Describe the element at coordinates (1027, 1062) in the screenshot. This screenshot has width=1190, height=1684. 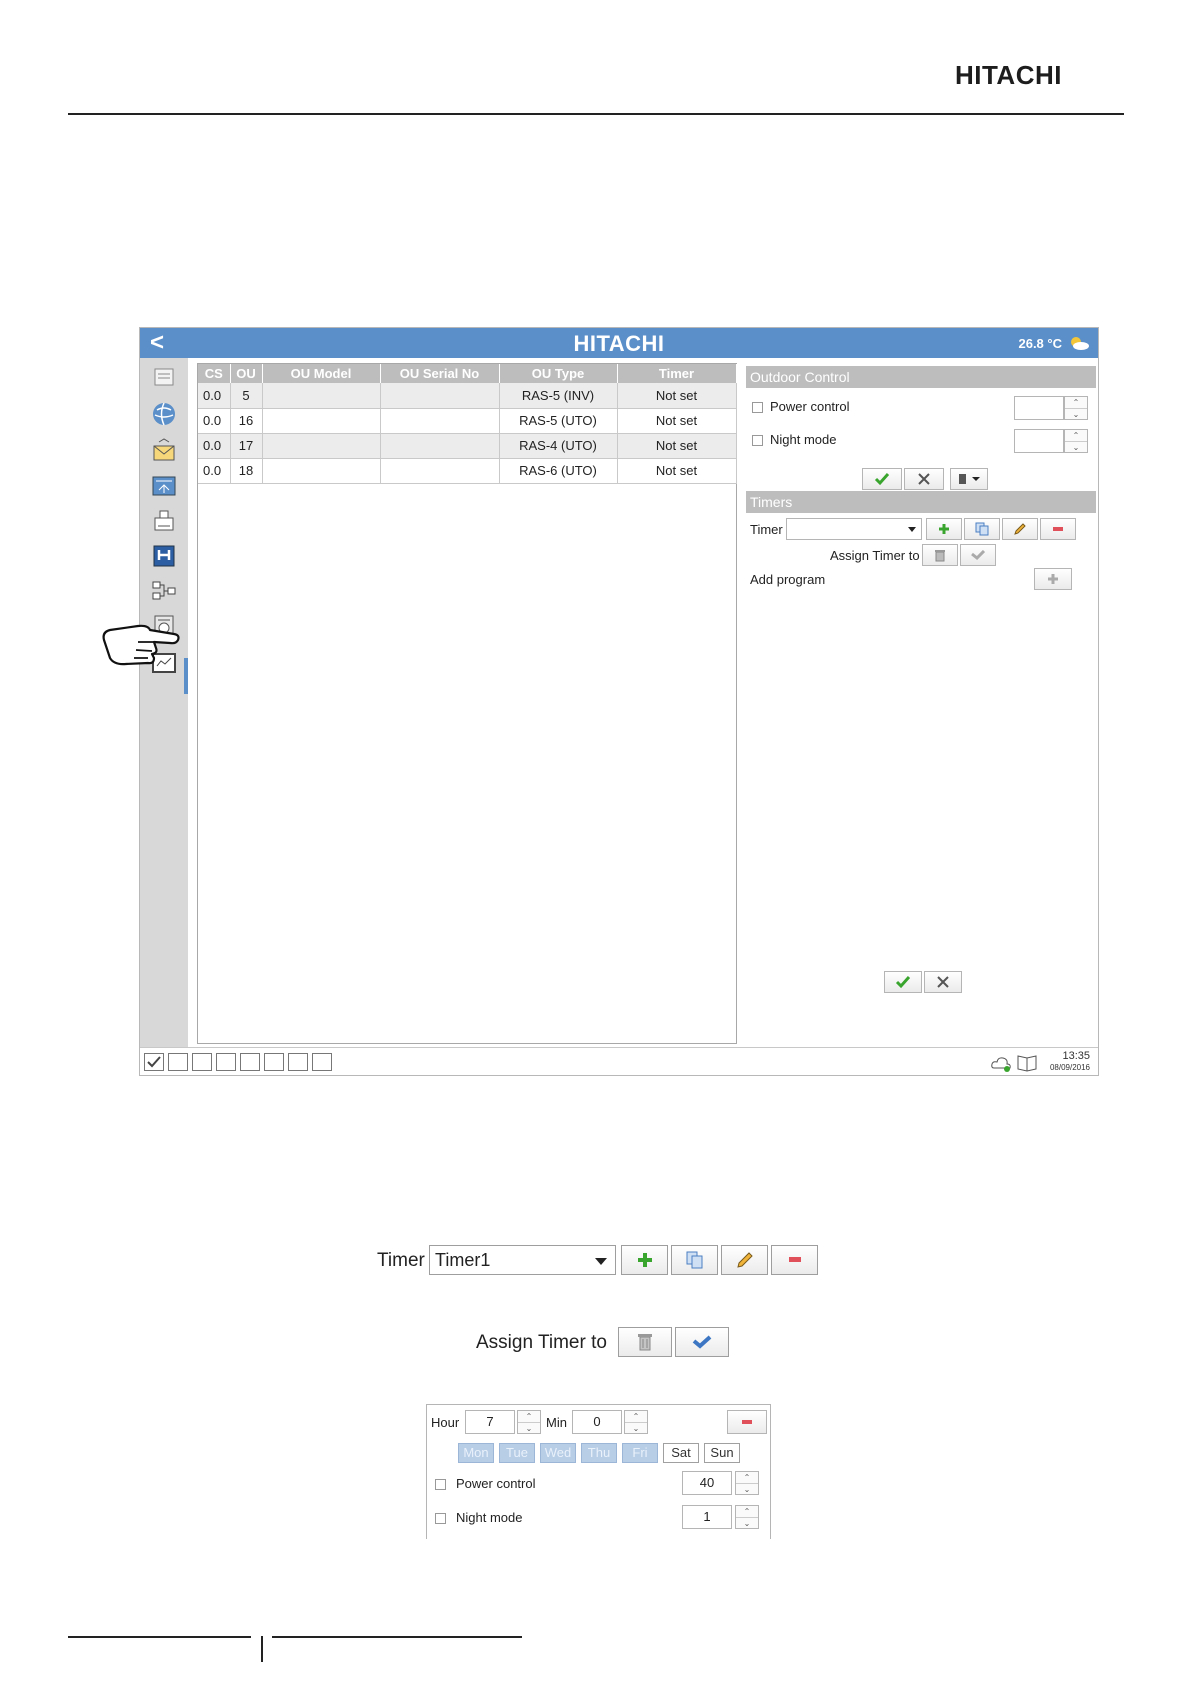
I see `book-icon` at that location.